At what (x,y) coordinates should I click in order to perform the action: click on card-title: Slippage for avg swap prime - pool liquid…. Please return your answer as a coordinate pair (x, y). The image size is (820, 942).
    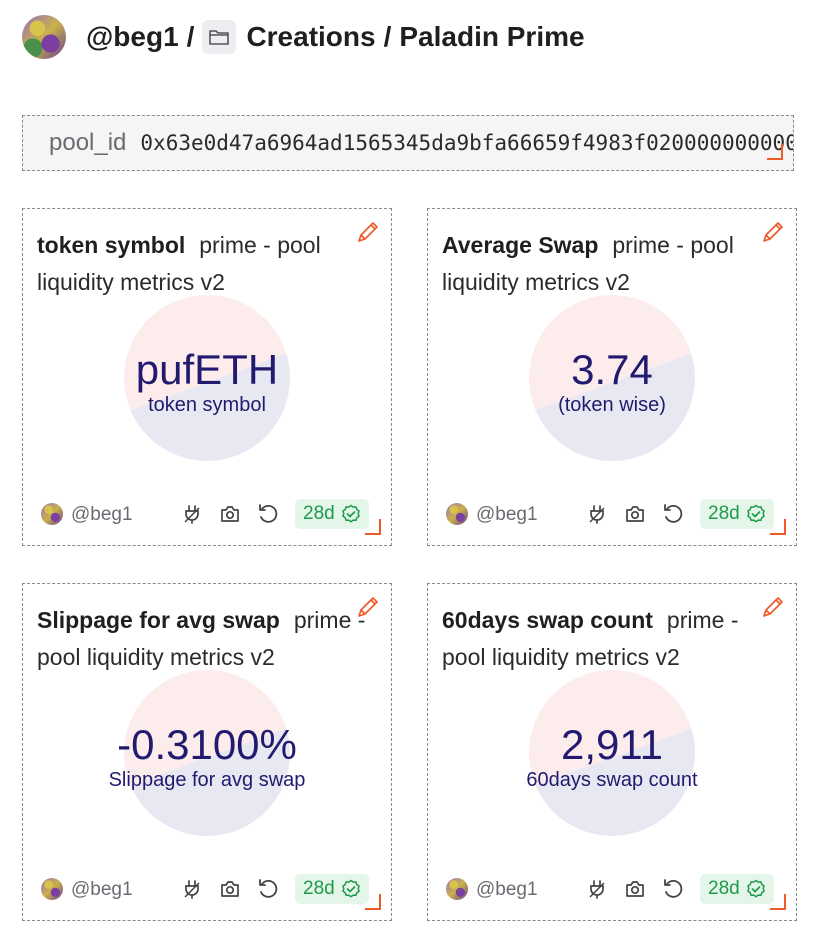
    Looking at the image, I should click on (204, 639).